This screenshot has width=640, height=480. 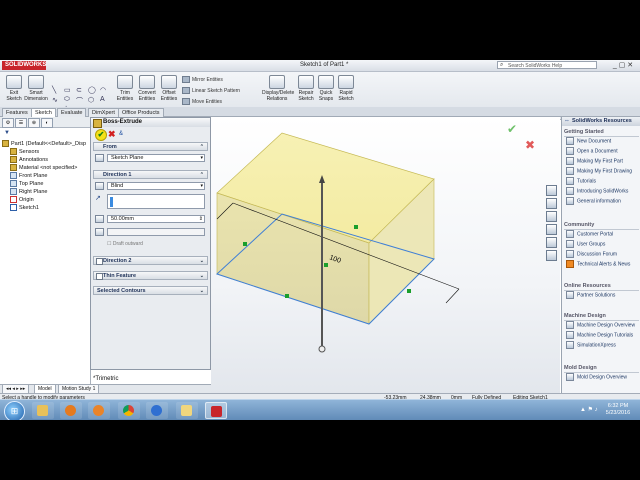 What do you see at coordinates (567, 121) in the screenshot?
I see `pin-icon: ⇔` at bounding box center [567, 121].